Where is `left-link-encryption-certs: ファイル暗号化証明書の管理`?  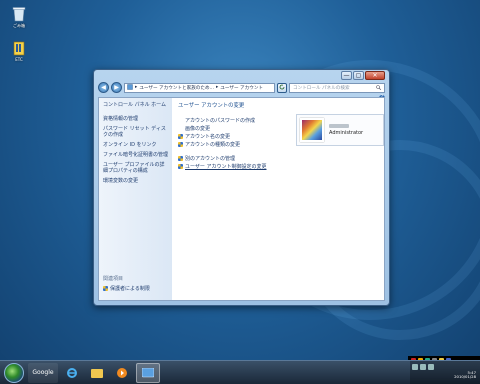
left-link-encryption-certs: ファイル暗号化証明書の管理 is located at coordinates (135, 155).